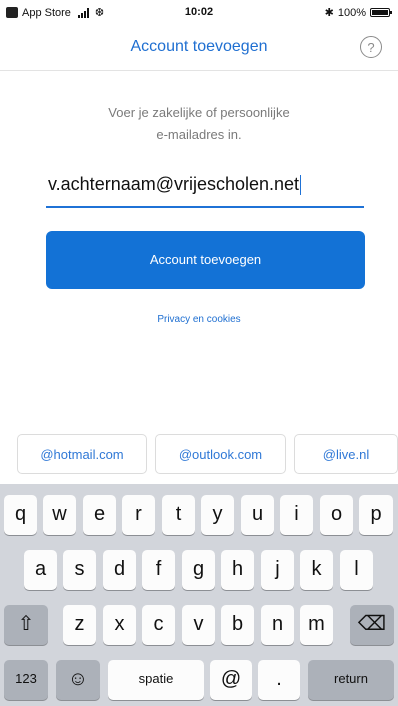 This screenshot has width=398, height=706. Describe the element at coordinates (198, 570) in the screenshot. I see `key-g: g` at that location.